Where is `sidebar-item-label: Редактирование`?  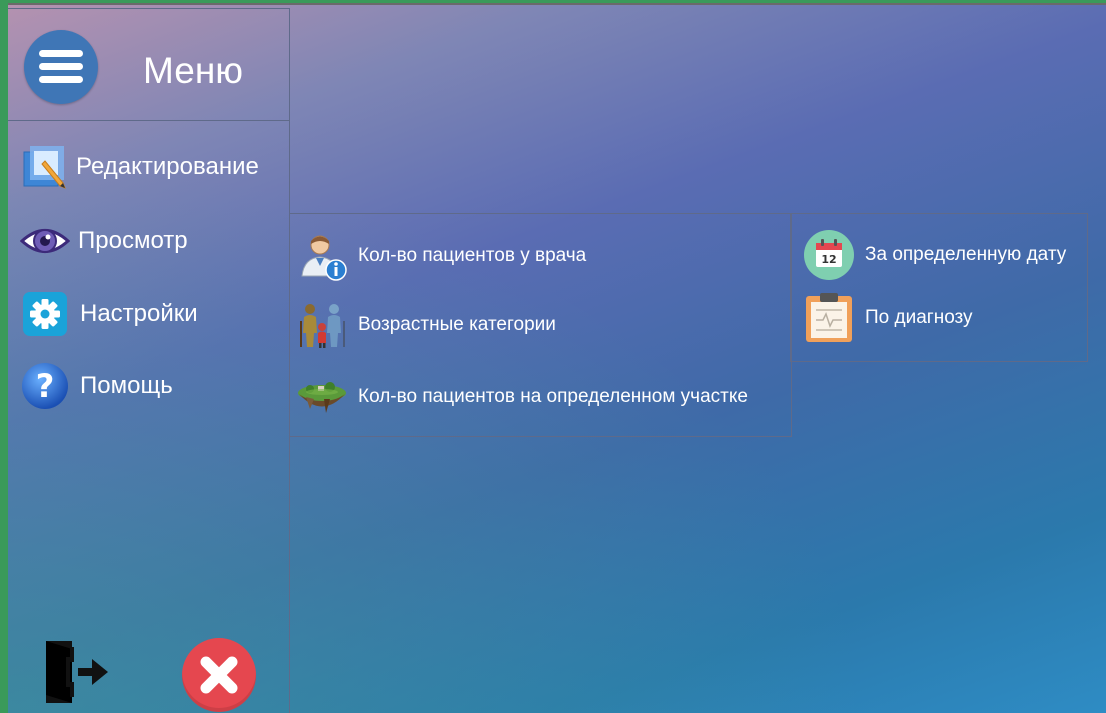 sidebar-item-label: Редактирование is located at coordinates (167, 166).